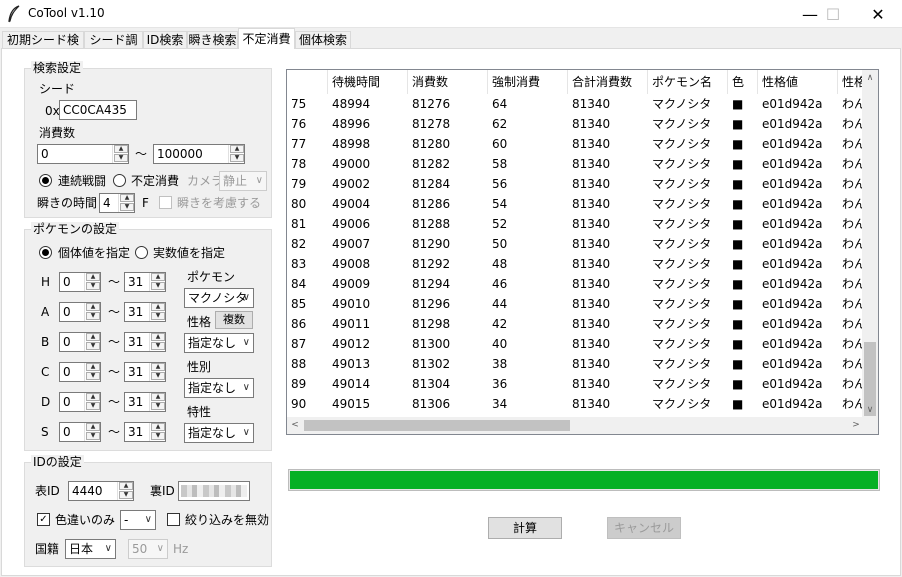 The width and height of the screenshot is (902, 577). Describe the element at coordinates (219, 388) in the screenshot. I see `gender-select: 指定なし ∨` at that location.